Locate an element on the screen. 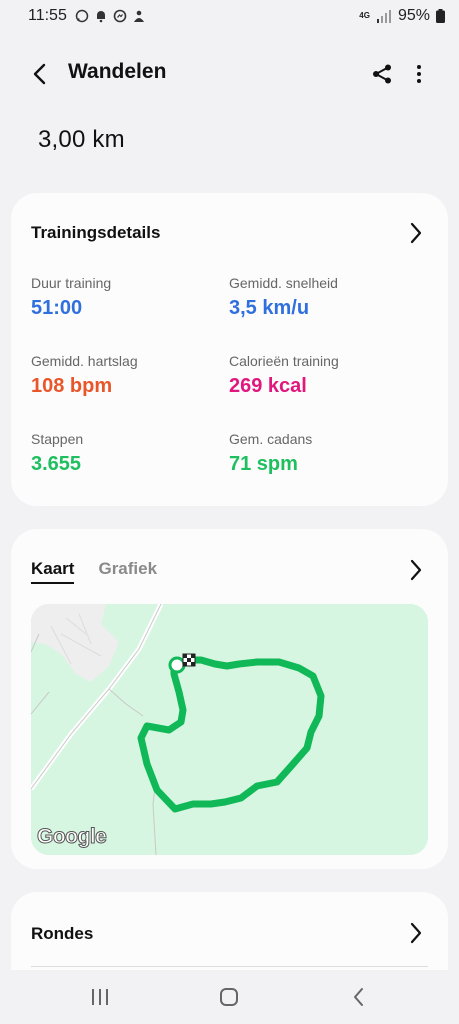  more-options-button is located at coordinates (419, 74).